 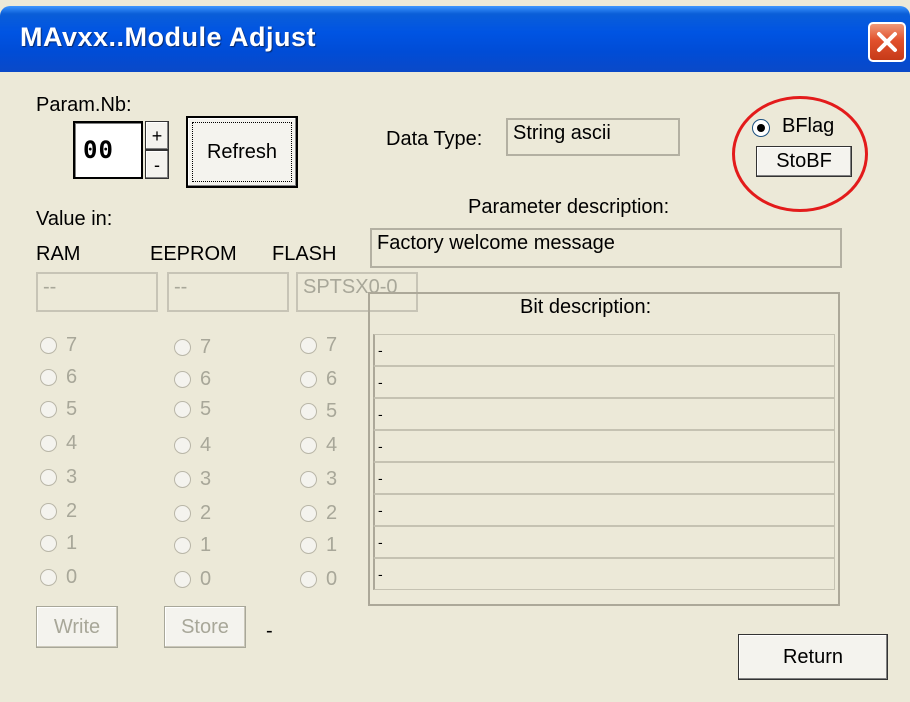 I want to click on close-icon, so click(x=887, y=42).